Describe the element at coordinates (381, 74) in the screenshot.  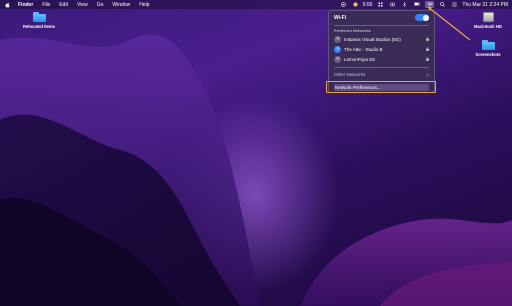
I see `other-networks-item: Other Networks` at that location.